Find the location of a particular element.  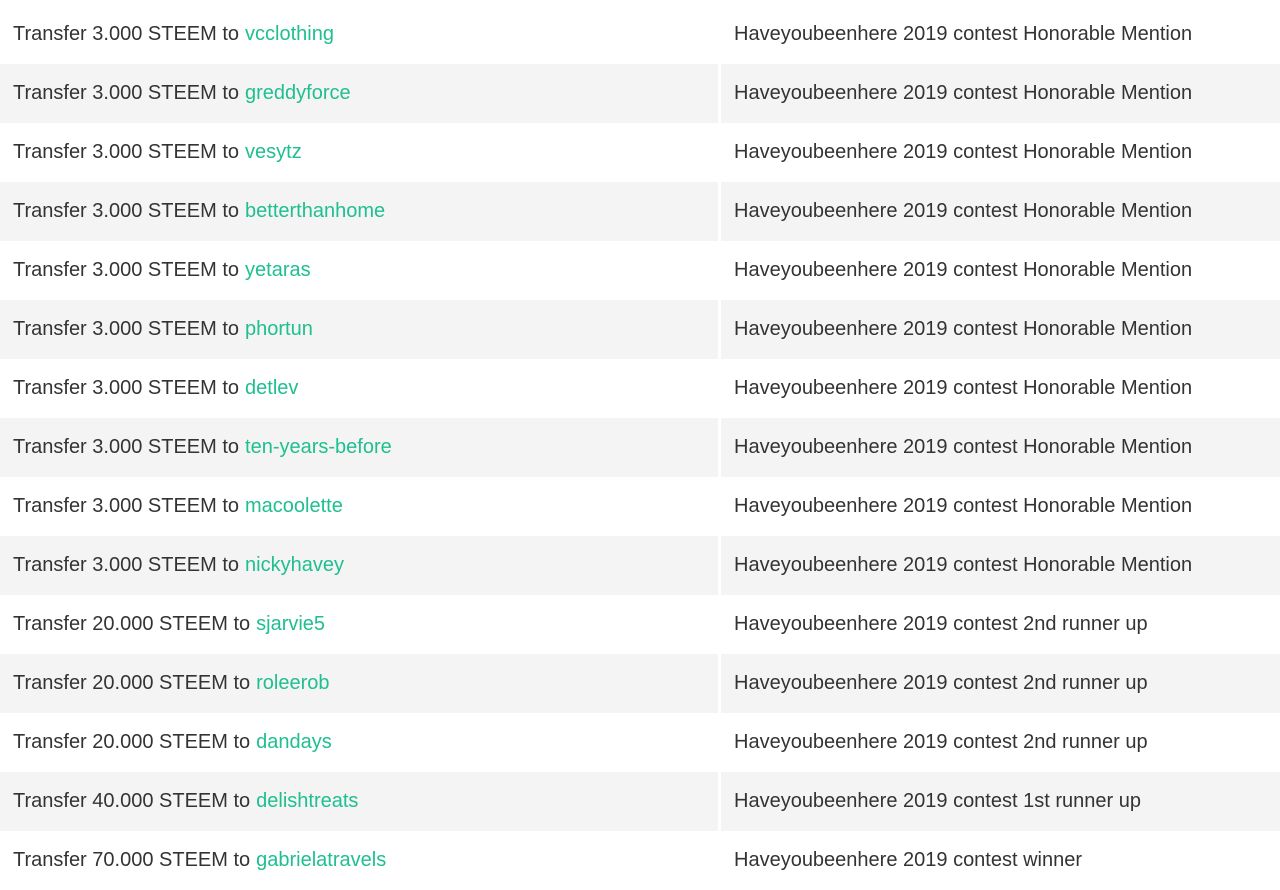

transfer-description-cell: Transfer 20.000 STEEM to roleerob is located at coordinates (359, 683).